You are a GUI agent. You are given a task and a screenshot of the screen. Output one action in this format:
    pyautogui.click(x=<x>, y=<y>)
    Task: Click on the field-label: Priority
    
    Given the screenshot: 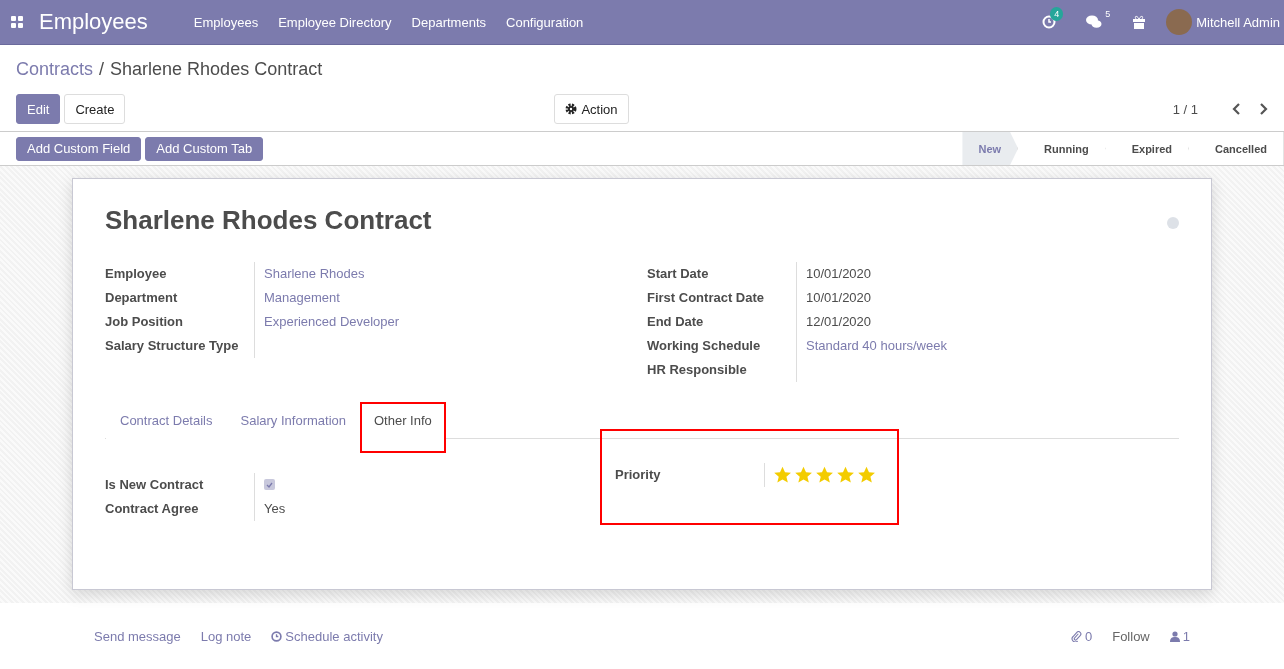 What is the action you would take?
    pyautogui.click(x=690, y=475)
    